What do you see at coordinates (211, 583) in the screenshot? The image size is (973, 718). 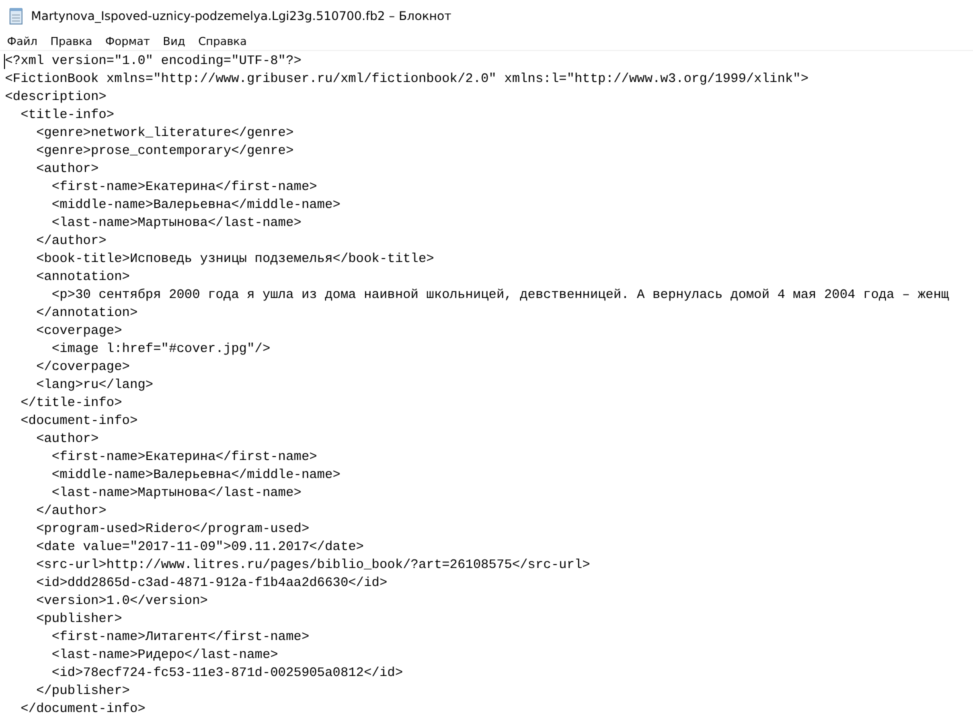 I see `code-line: <id>ddd2865d-c3ad-4871-912a-f1b4aa2d6630</id>` at bounding box center [211, 583].